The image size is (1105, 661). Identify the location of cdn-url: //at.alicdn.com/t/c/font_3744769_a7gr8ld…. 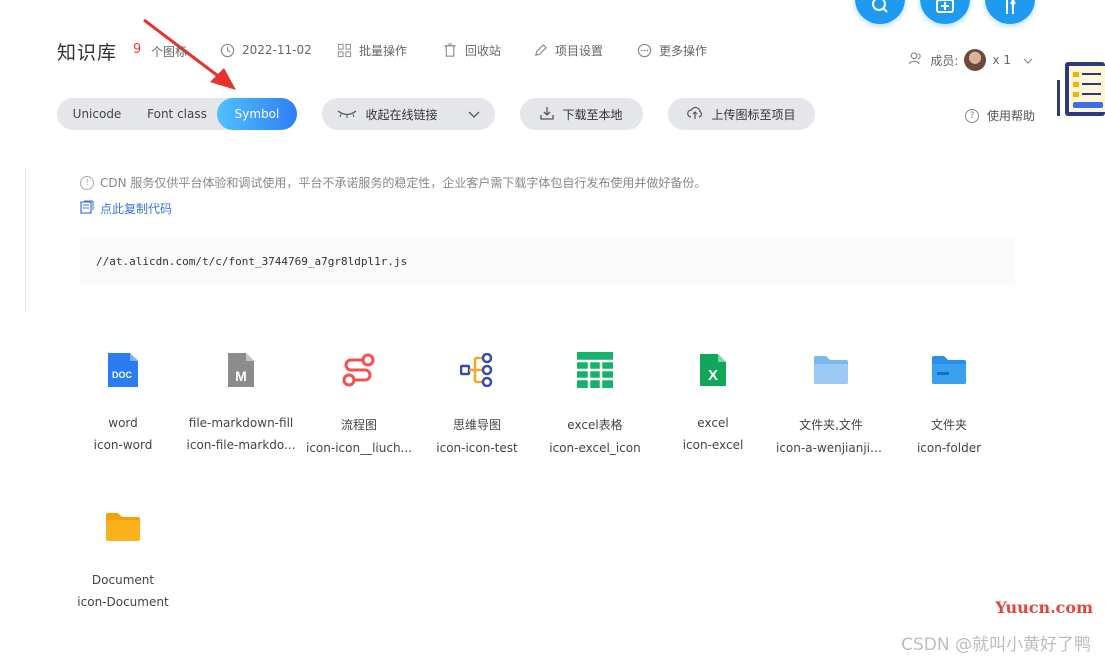
(252, 261).